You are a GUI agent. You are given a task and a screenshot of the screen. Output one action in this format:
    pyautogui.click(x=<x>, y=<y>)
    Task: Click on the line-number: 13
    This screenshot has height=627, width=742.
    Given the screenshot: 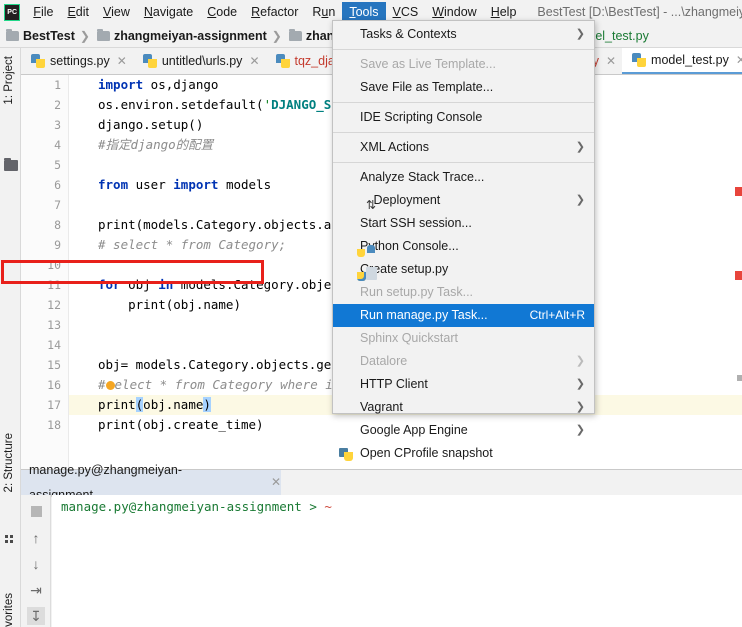 What is the action you would take?
    pyautogui.click(x=54, y=325)
    